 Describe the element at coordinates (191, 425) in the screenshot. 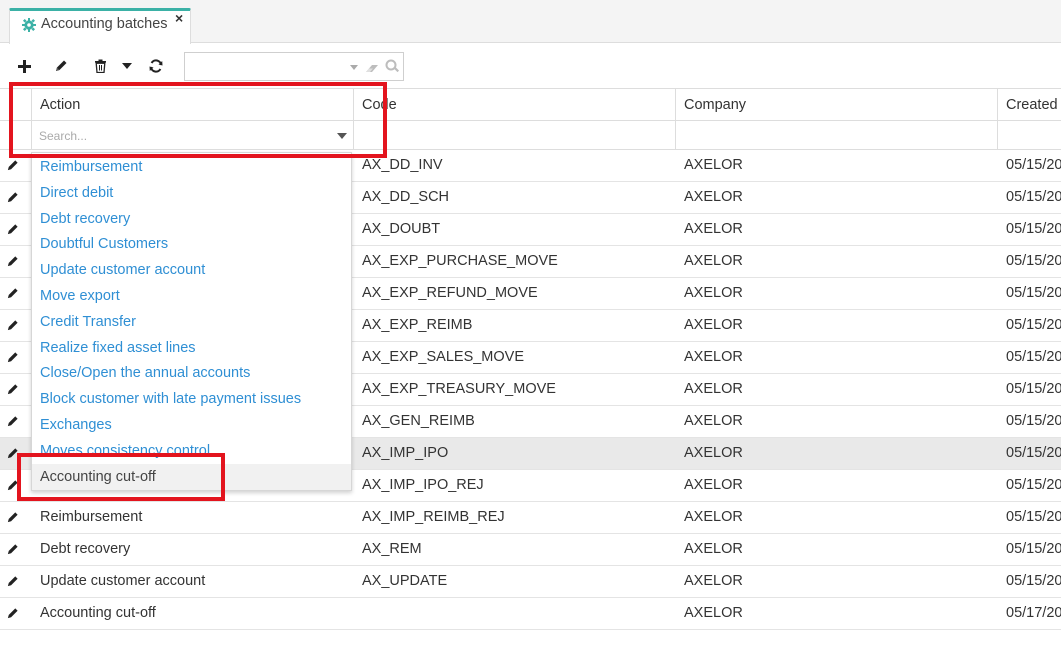

I see `dropdown-option: Exchanges` at that location.